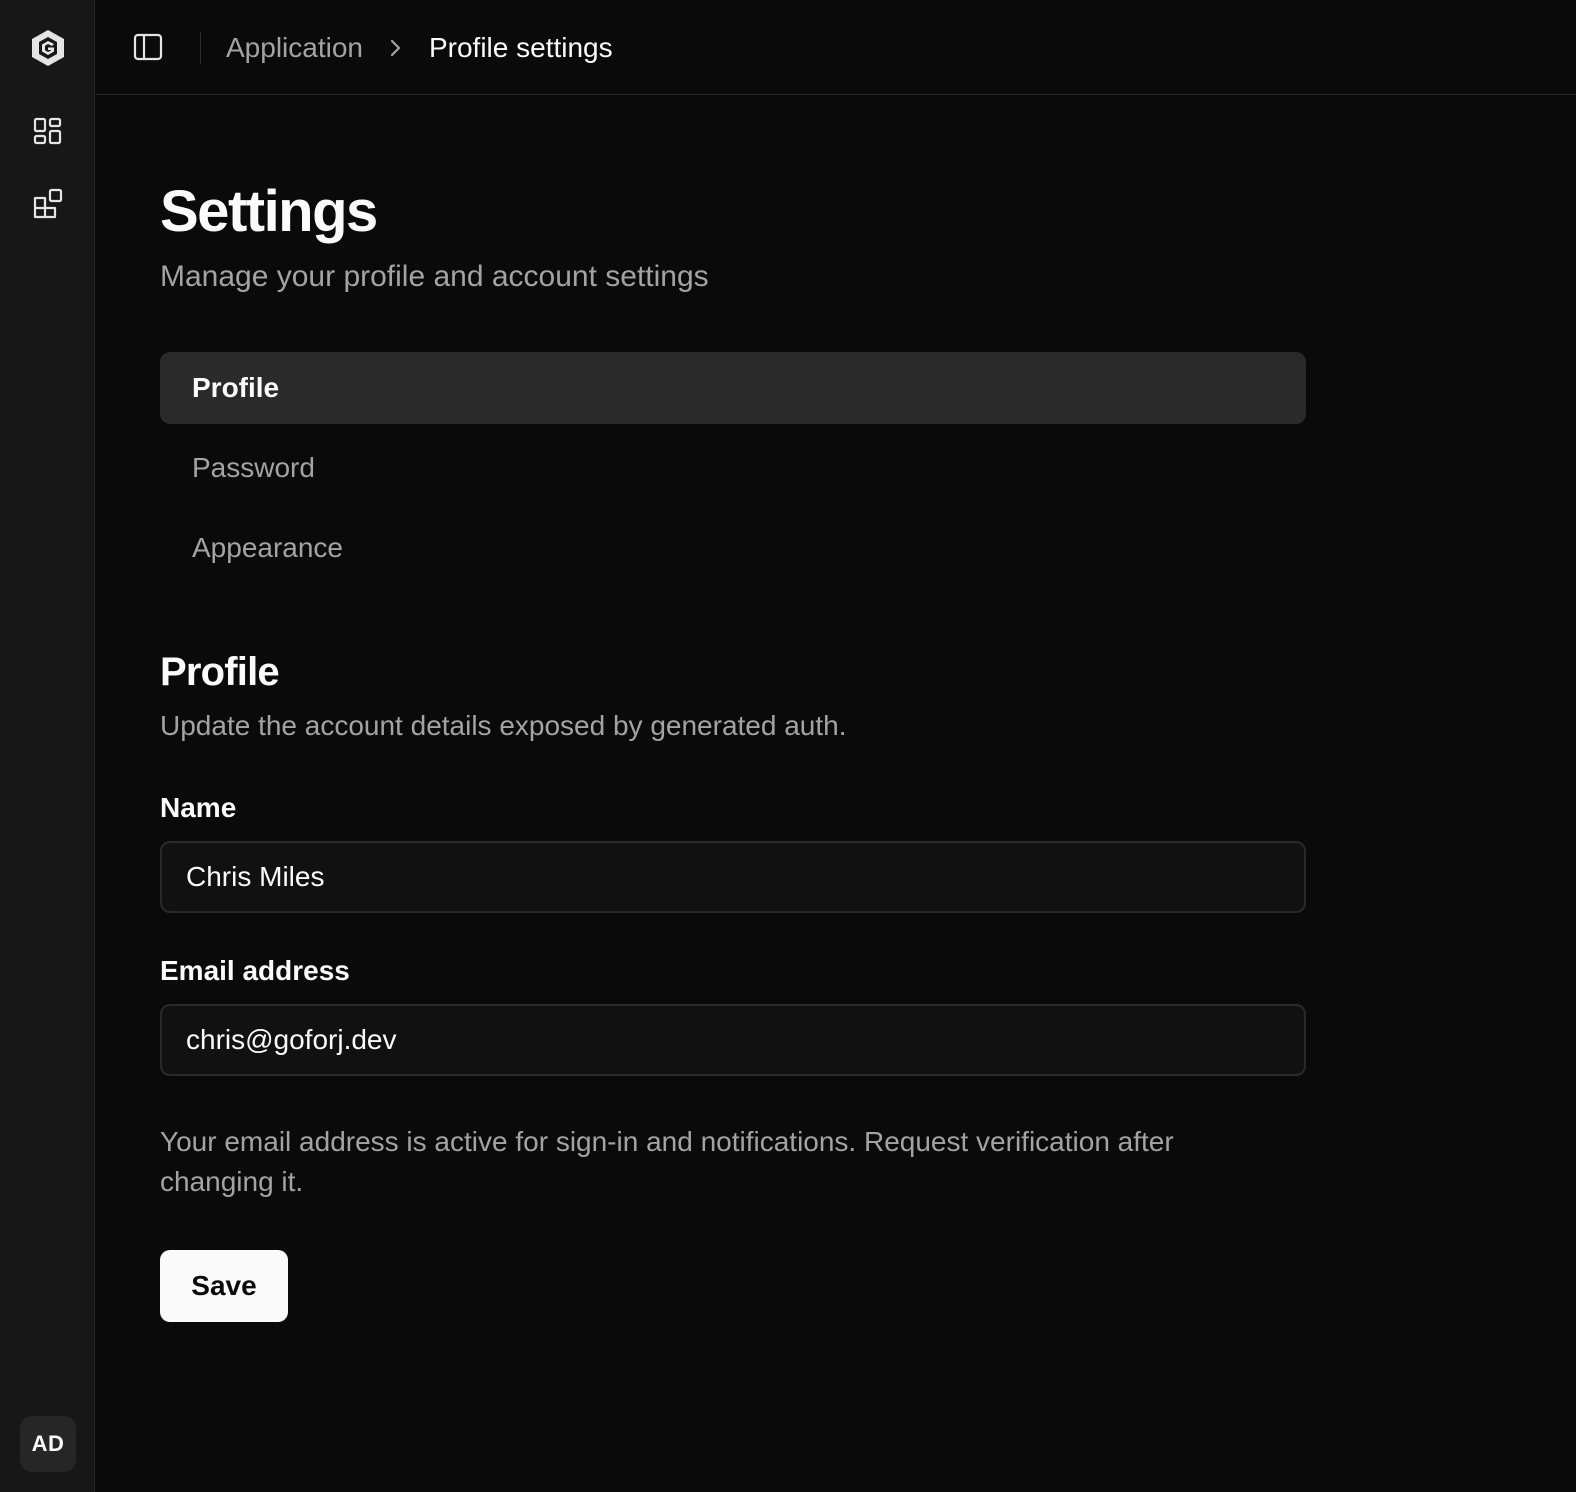 Image resolution: width=1576 pixels, height=1492 pixels. I want to click on email-field, so click(733, 1040).